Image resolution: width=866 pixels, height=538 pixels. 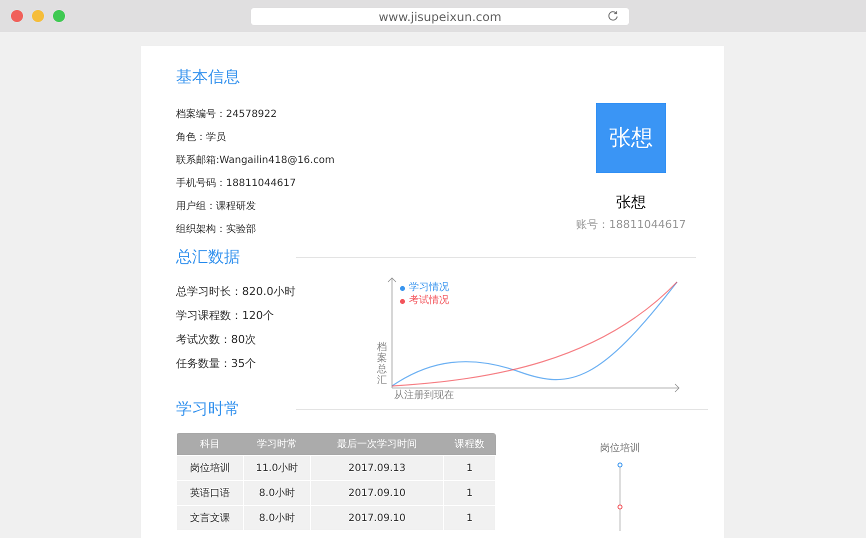 I want to click on table-cell: 英语口语, so click(x=210, y=493).